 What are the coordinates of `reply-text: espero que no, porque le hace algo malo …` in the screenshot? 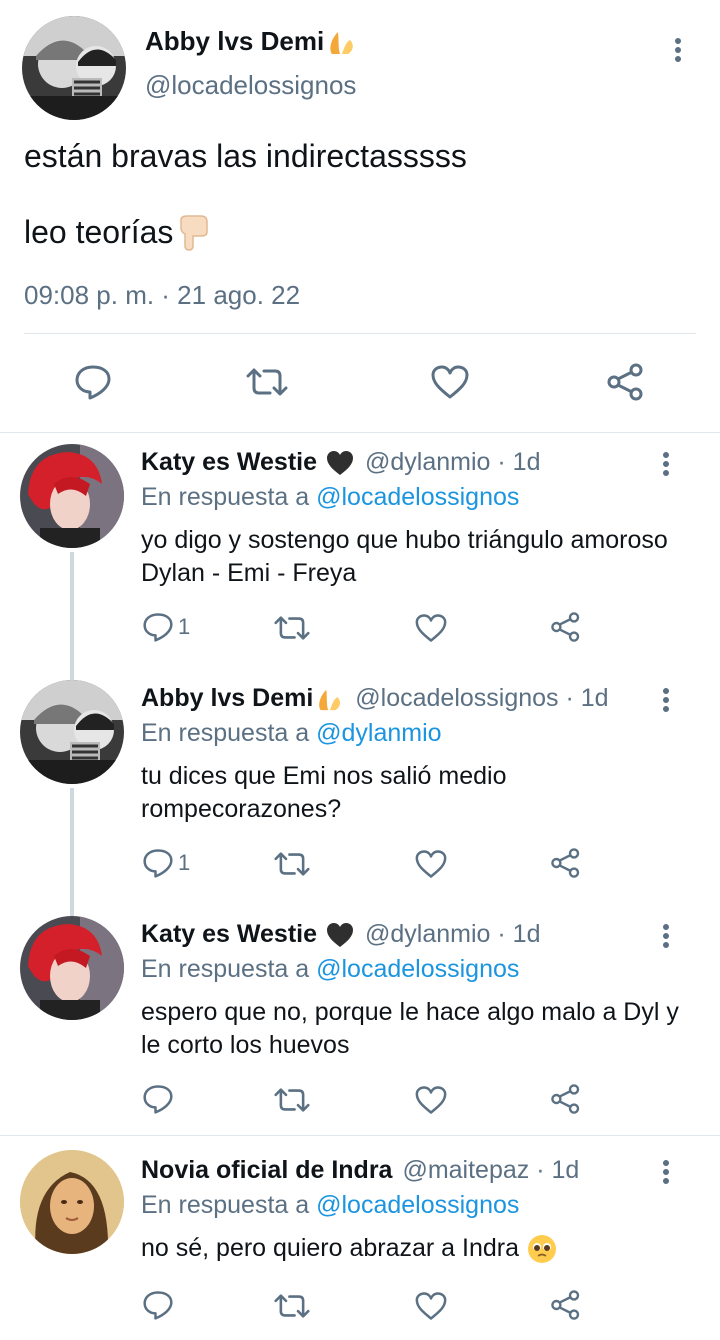 It's located at (410, 1028).